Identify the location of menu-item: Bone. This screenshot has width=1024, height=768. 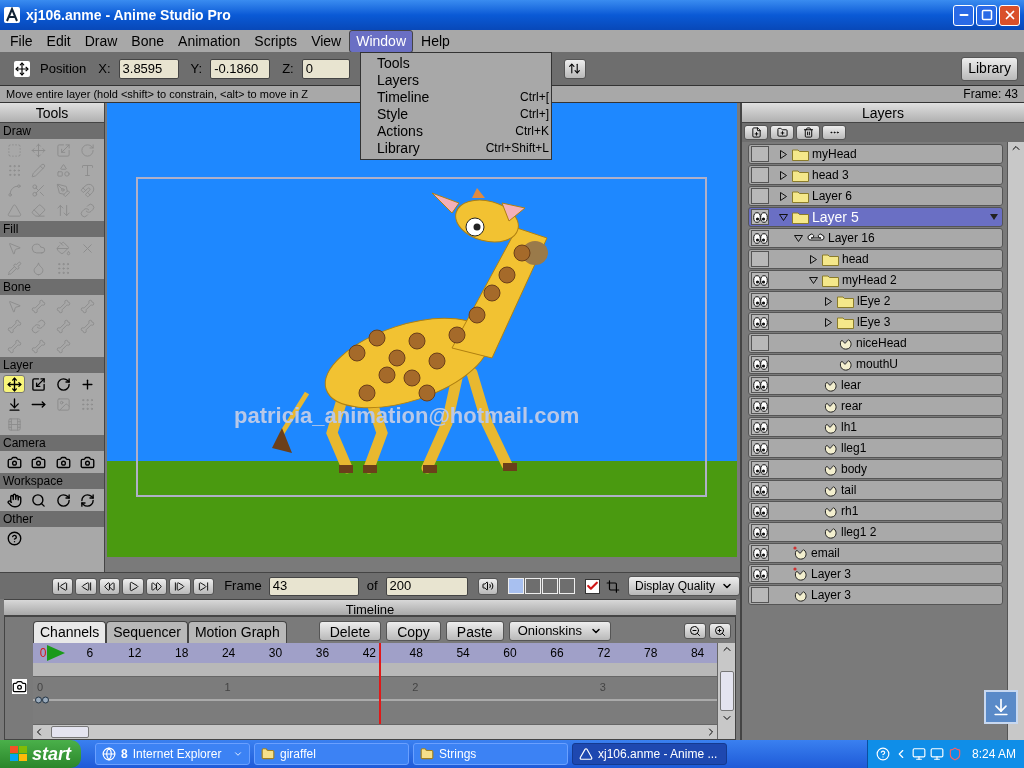
(148, 41).